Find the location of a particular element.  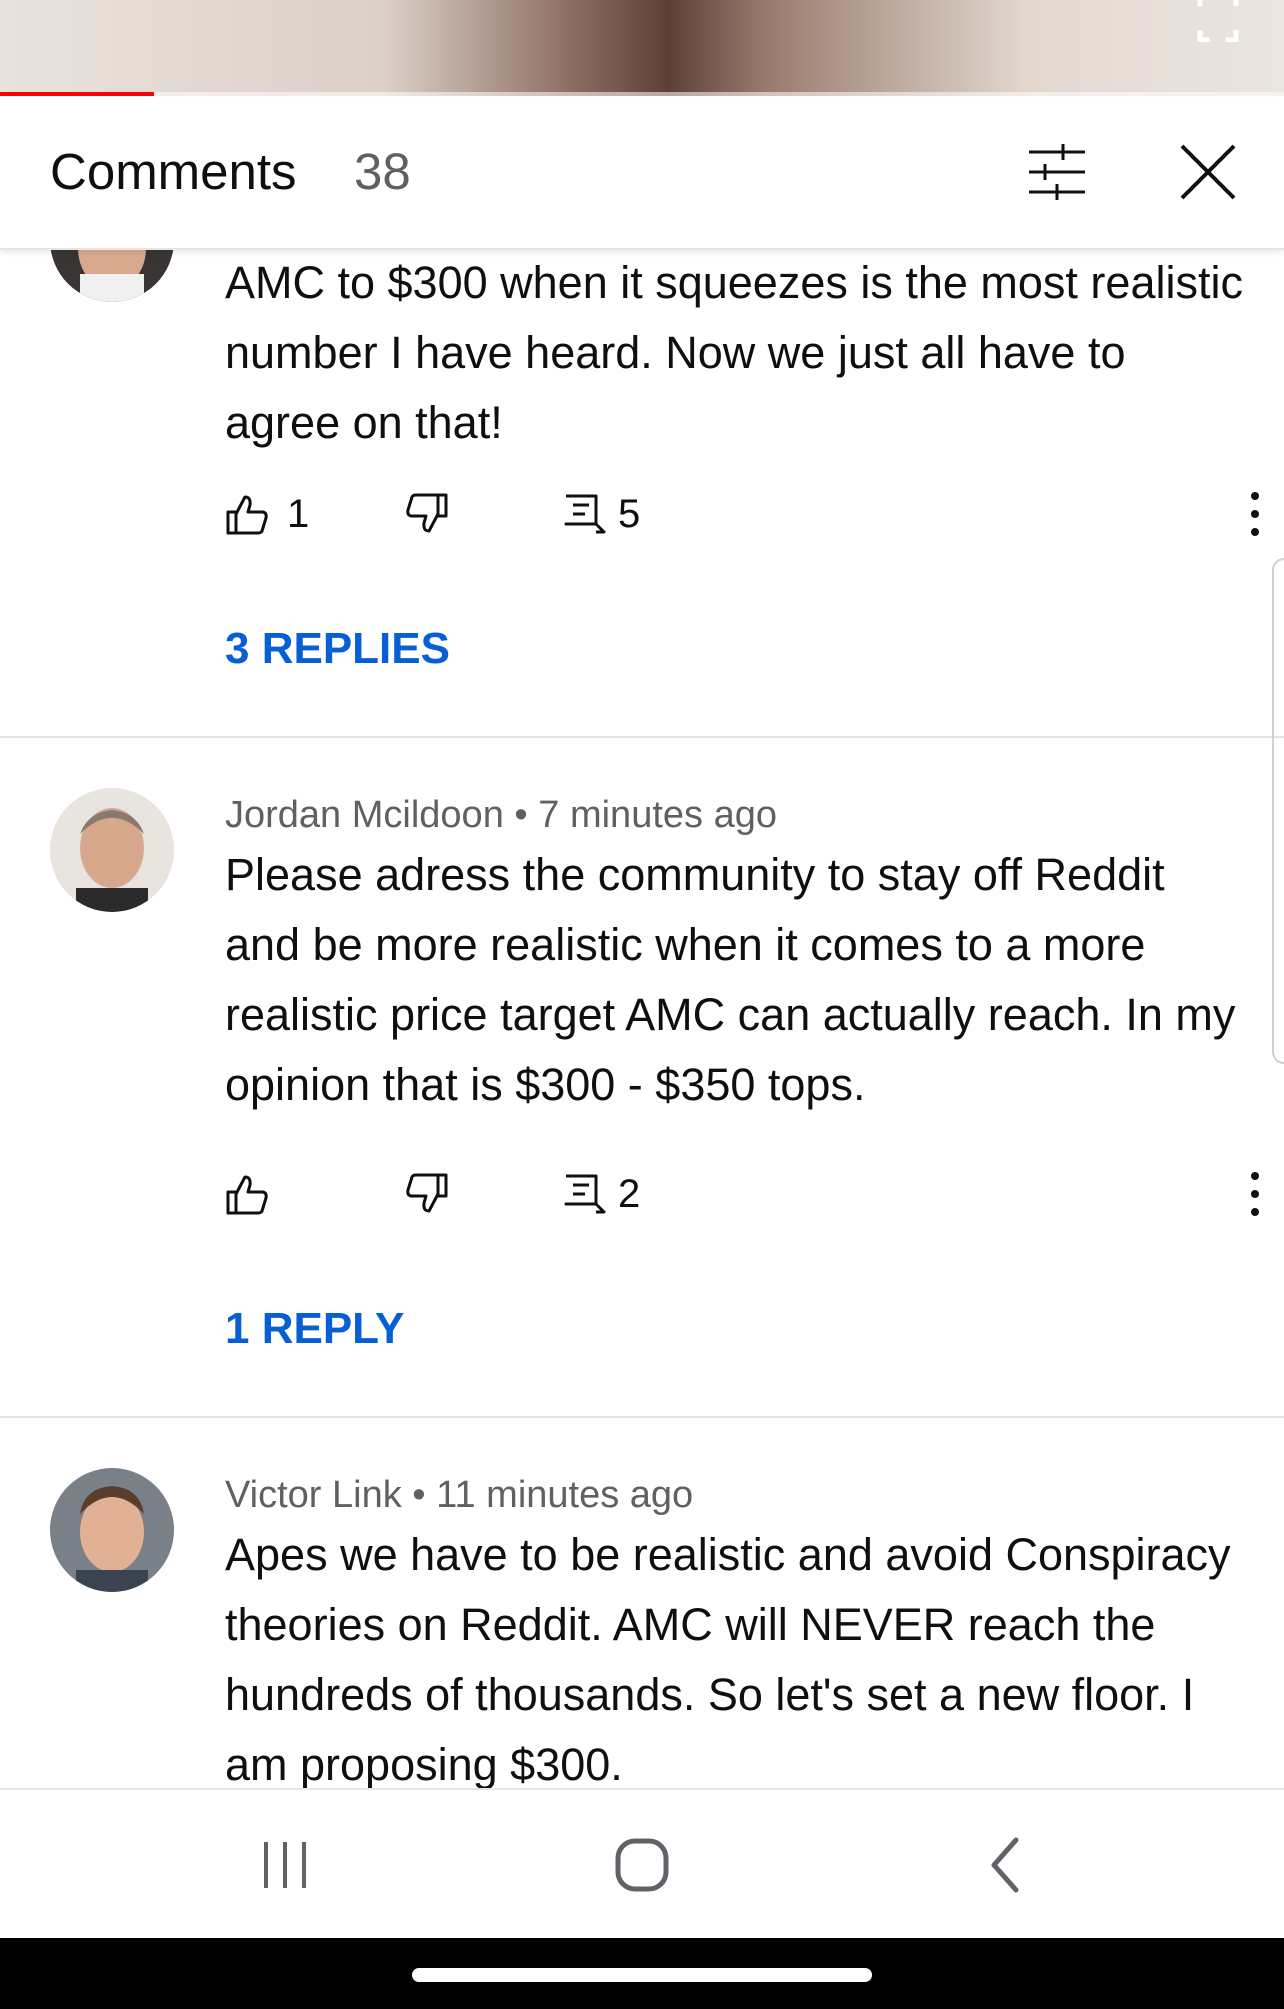

sort-icon is located at coordinates (1057, 172).